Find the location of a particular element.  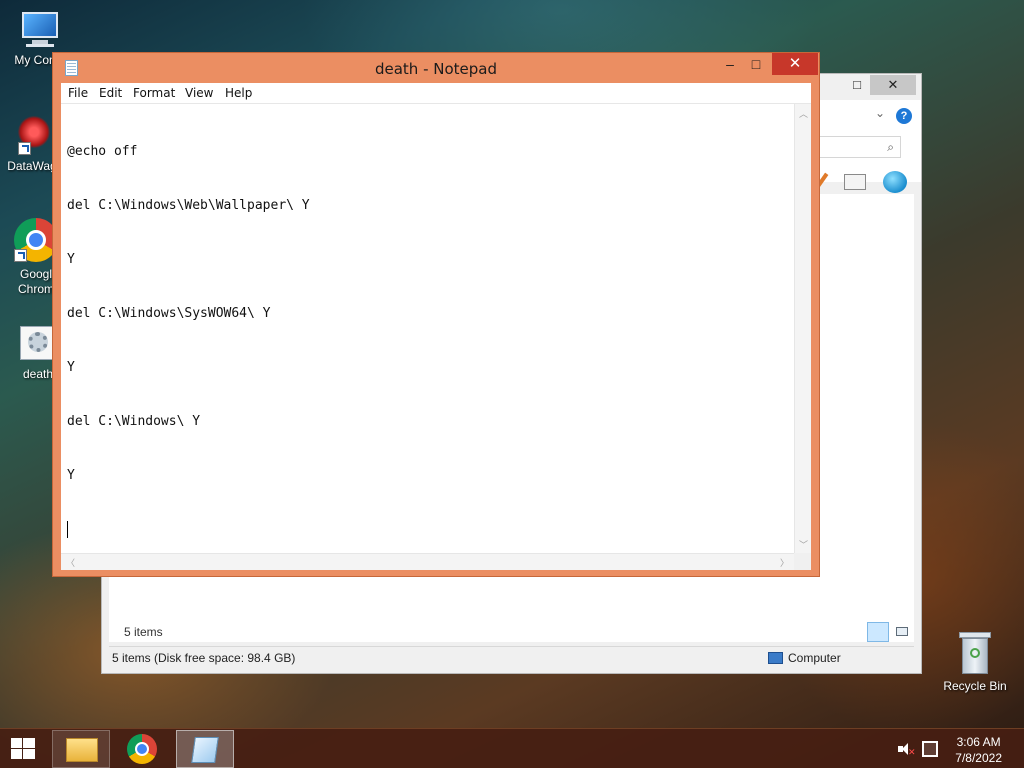

menu-file: File is located at coordinates (78, 93).